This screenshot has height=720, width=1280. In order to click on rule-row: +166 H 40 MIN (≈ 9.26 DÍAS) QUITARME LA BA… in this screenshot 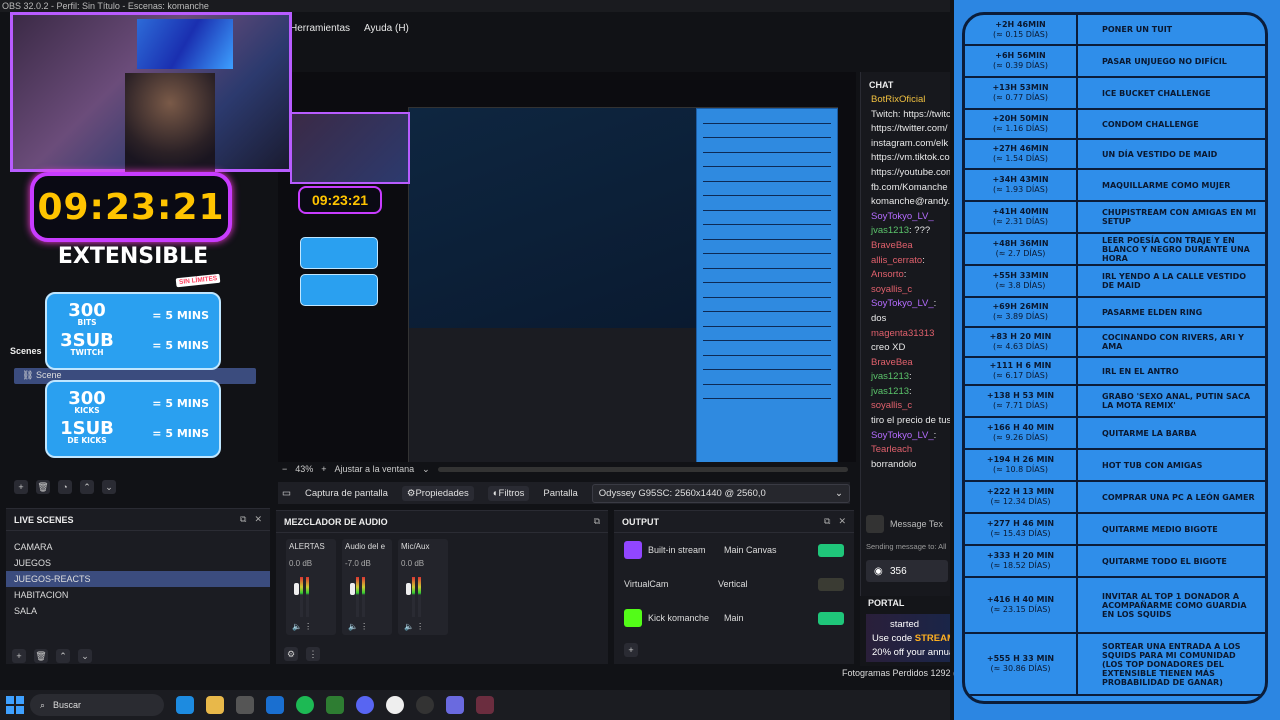, I will do `click(1115, 433)`.